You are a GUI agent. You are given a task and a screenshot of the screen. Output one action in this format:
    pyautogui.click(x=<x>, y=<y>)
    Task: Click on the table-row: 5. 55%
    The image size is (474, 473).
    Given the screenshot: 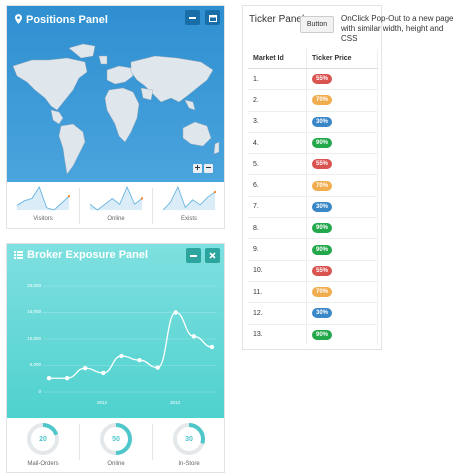 What is the action you would take?
    pyautogui.click(x=313, y=164)
    